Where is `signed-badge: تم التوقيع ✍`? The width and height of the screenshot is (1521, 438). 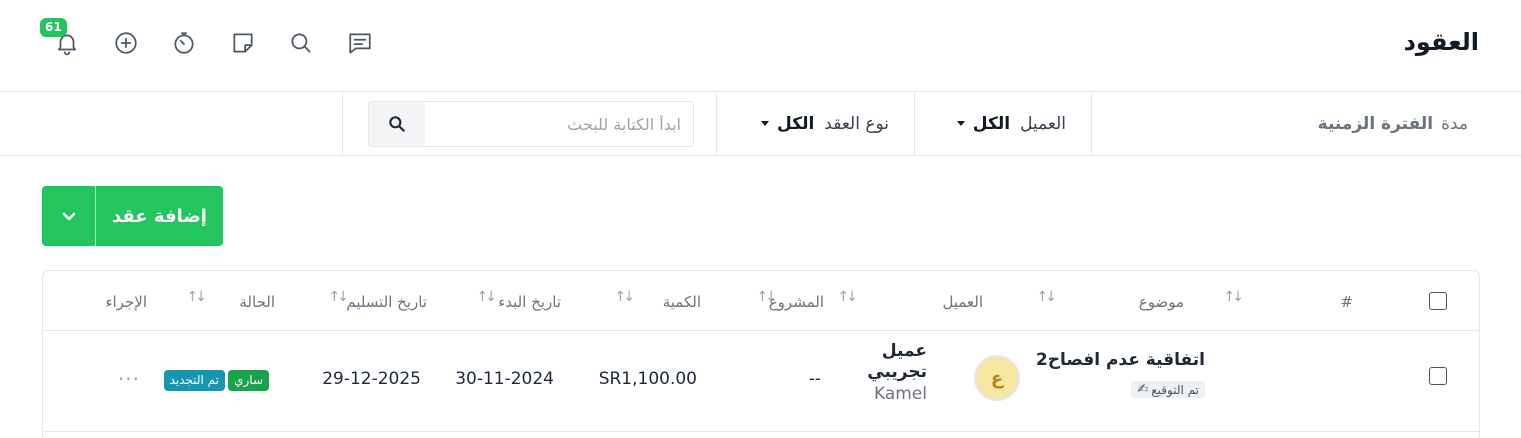
signed-badge: تم التوقيع ✍ is located at coordinates (1168, 389).